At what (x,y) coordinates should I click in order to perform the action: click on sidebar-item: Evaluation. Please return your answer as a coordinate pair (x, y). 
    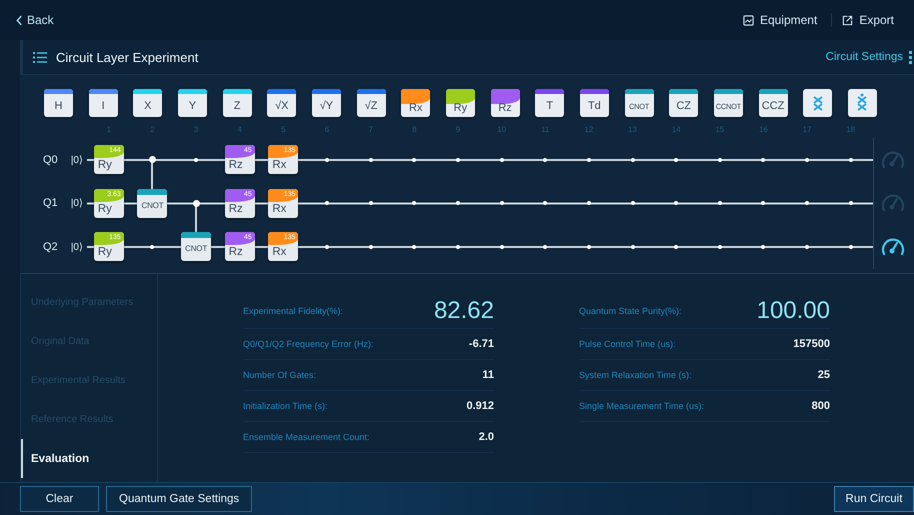
    Looking at the image, I should click on (89, 458).